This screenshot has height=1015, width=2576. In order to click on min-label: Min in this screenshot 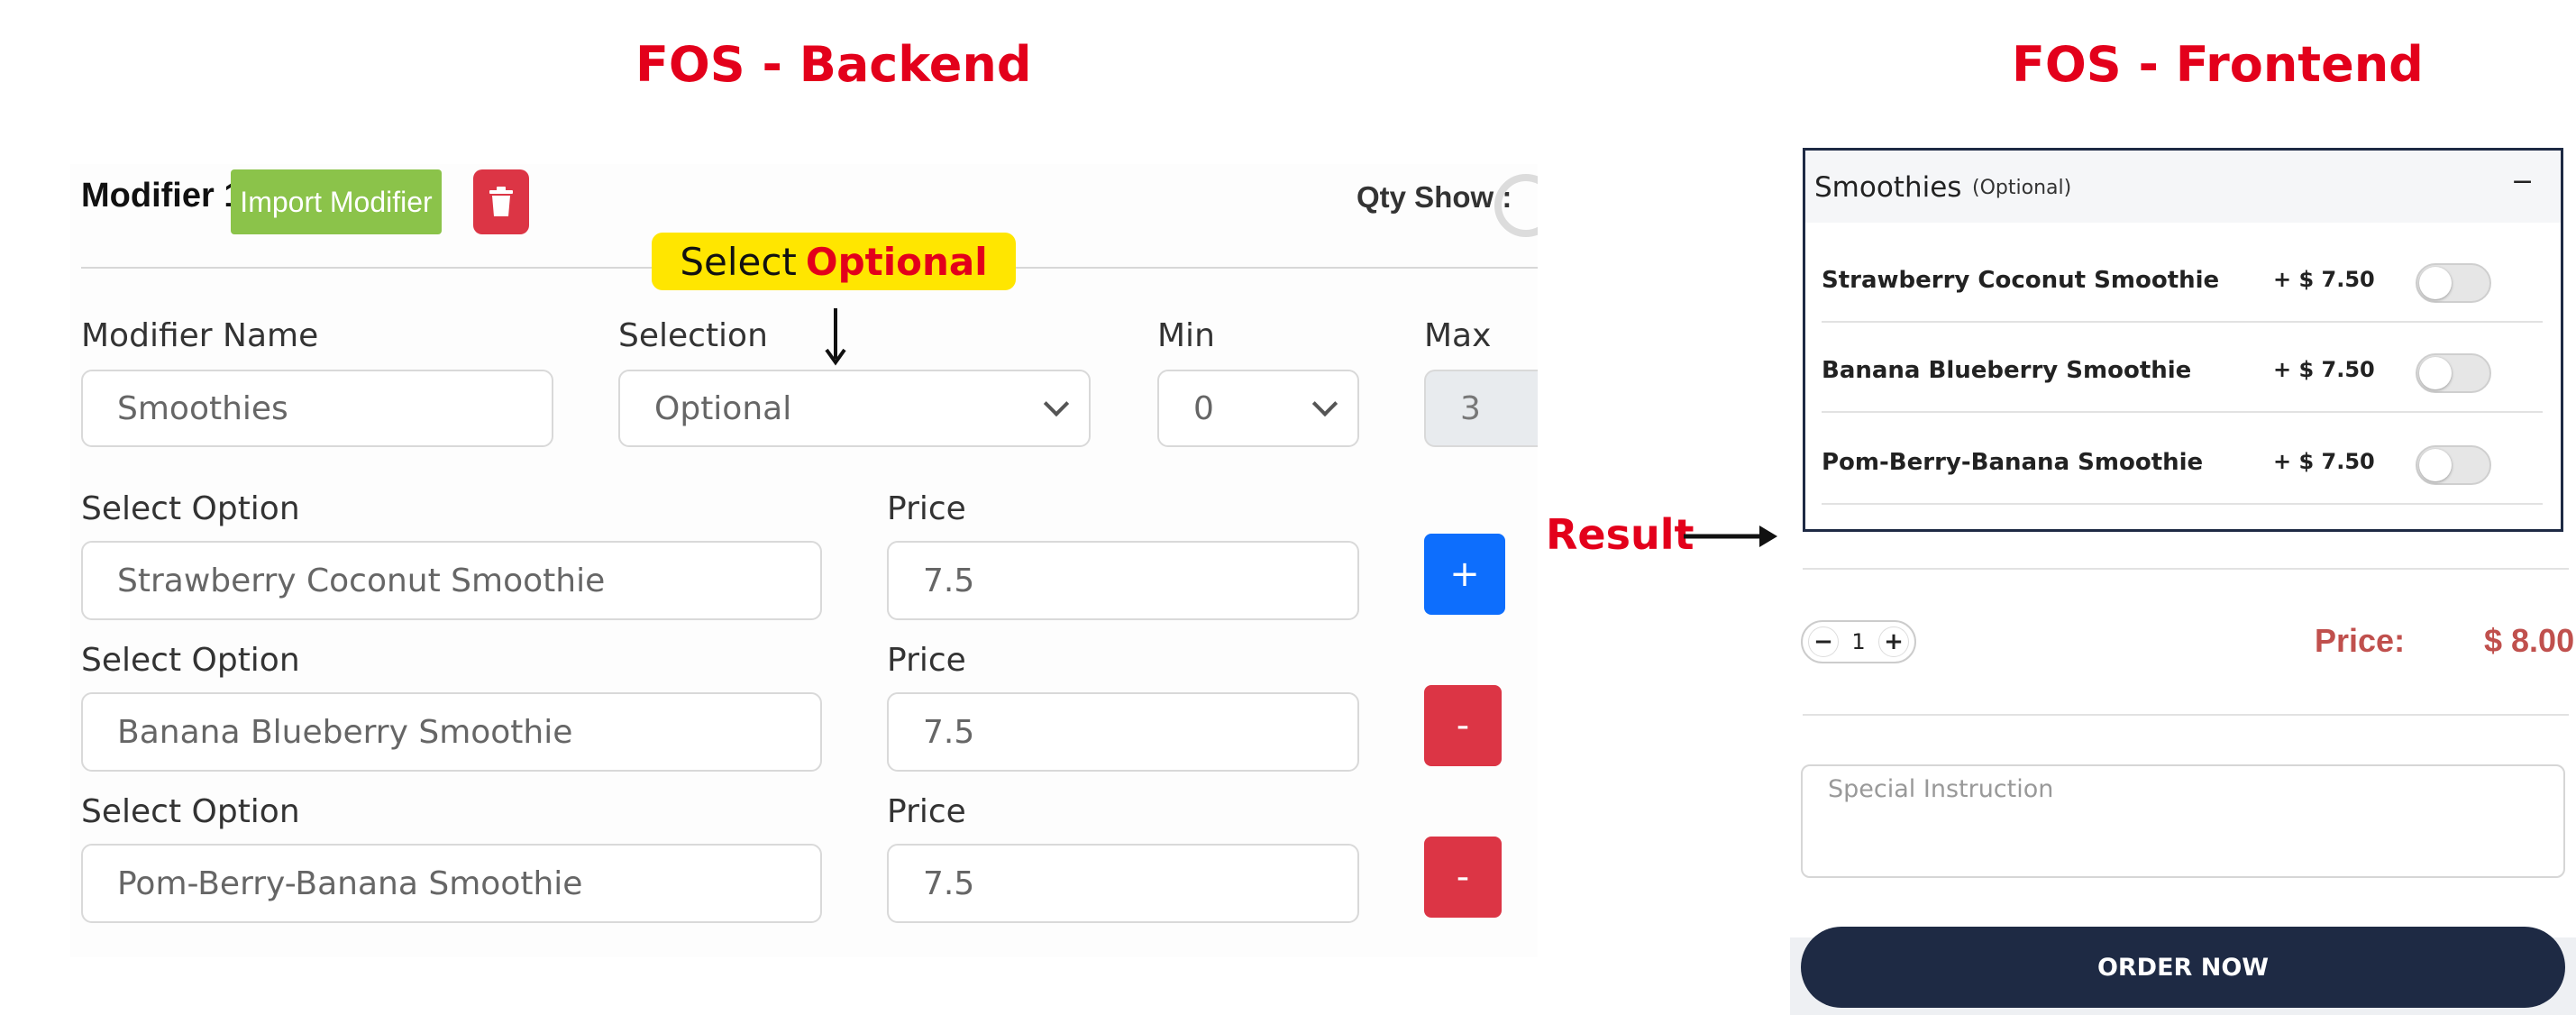, I will do `click(1186, 335)`.